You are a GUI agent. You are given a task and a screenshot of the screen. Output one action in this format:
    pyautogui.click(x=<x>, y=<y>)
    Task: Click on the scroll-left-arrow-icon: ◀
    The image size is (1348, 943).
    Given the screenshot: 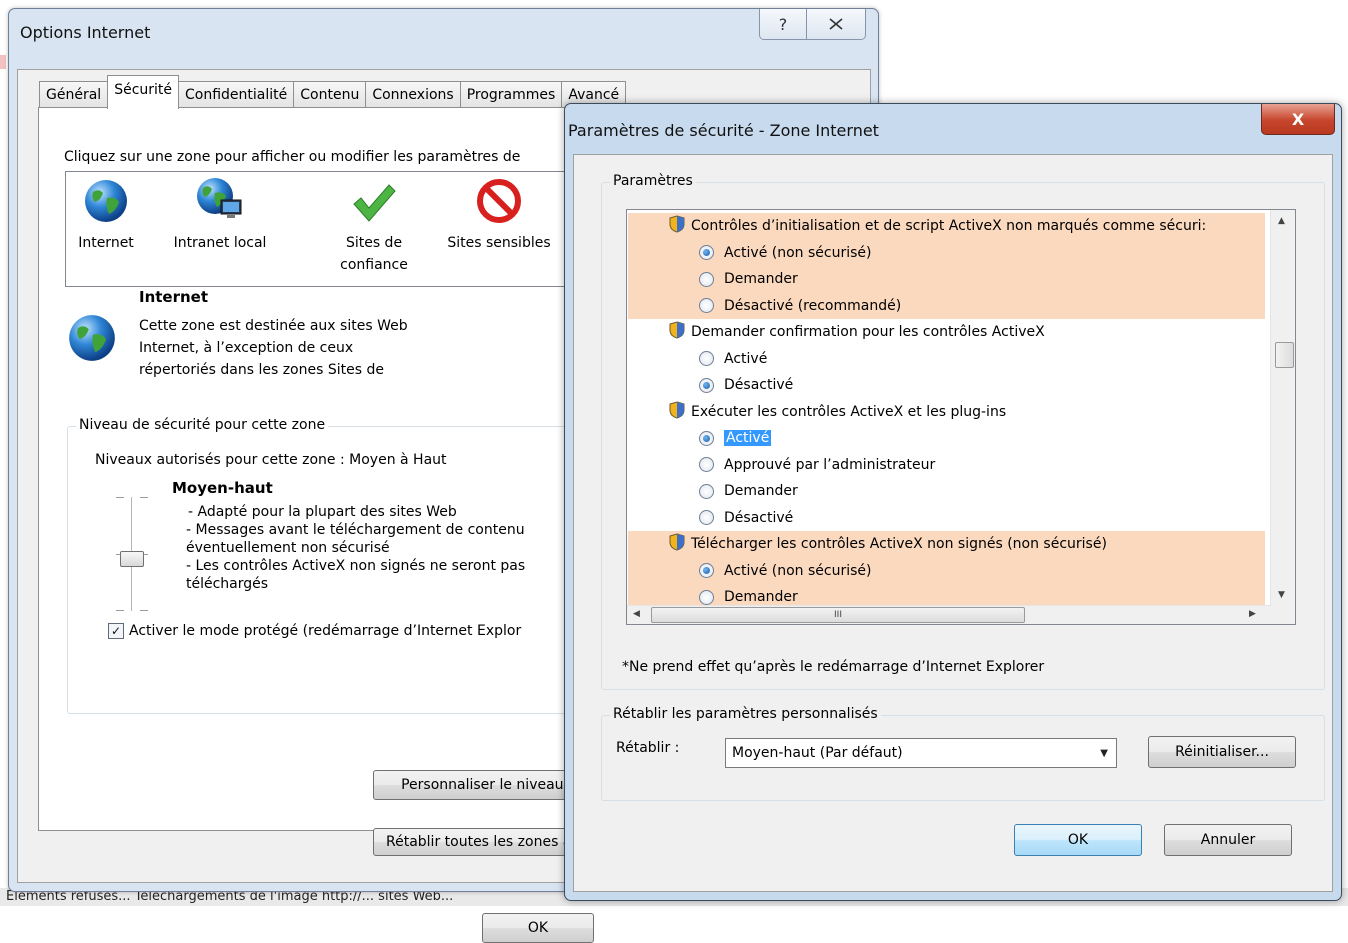 What is the action you would take?
    pyautogui.click(x=636, y=614)
    